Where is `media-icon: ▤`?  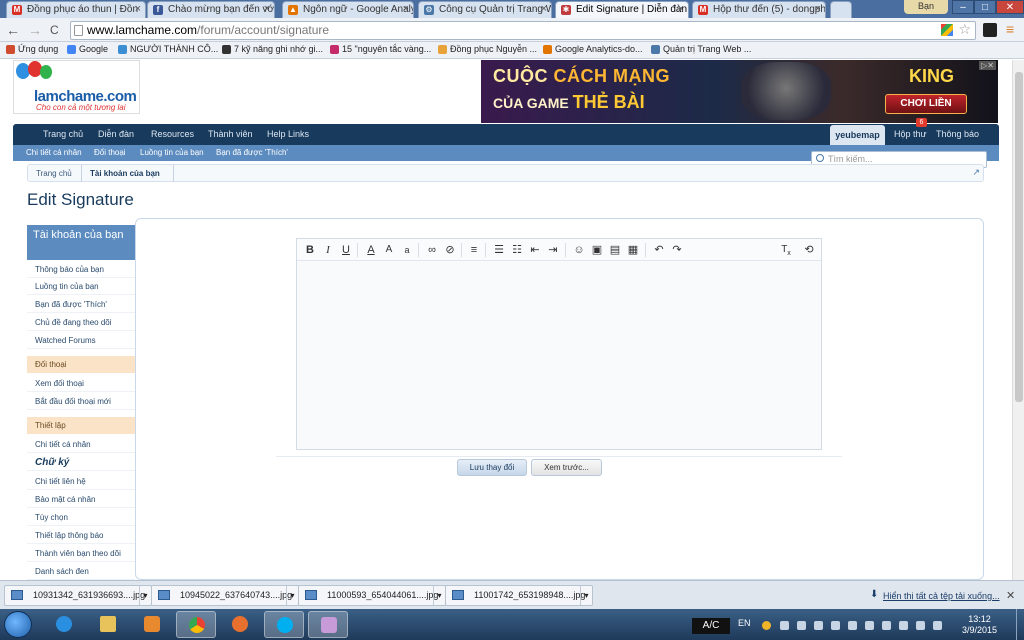
media-icon: ▤ is located at coordinates (615, 250).